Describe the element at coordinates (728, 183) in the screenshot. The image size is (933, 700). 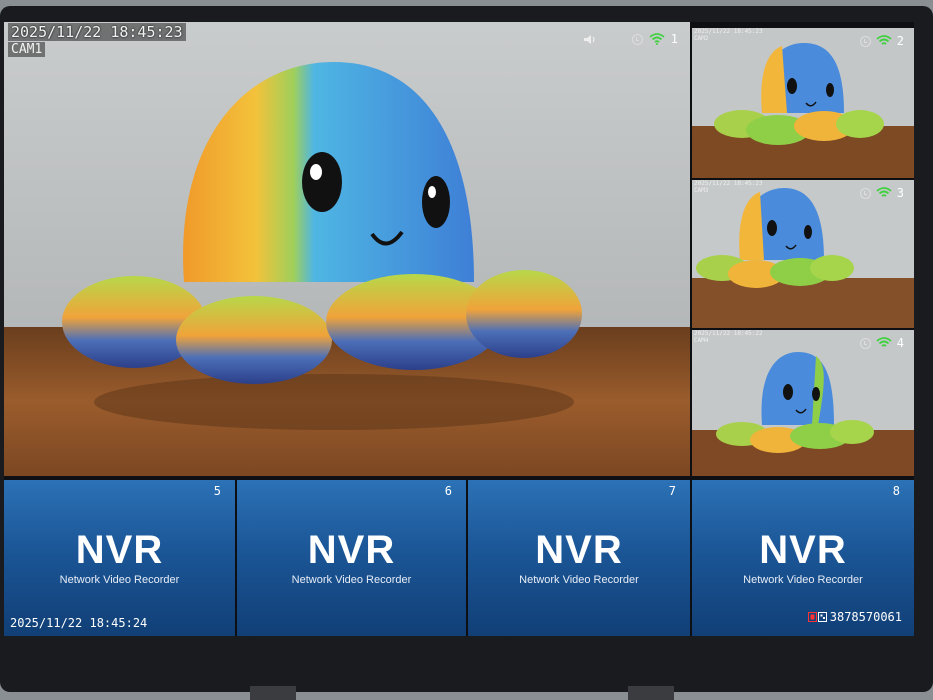
I see `camera-3-timestamp: 2025/11/22 18:45:23` at that location.